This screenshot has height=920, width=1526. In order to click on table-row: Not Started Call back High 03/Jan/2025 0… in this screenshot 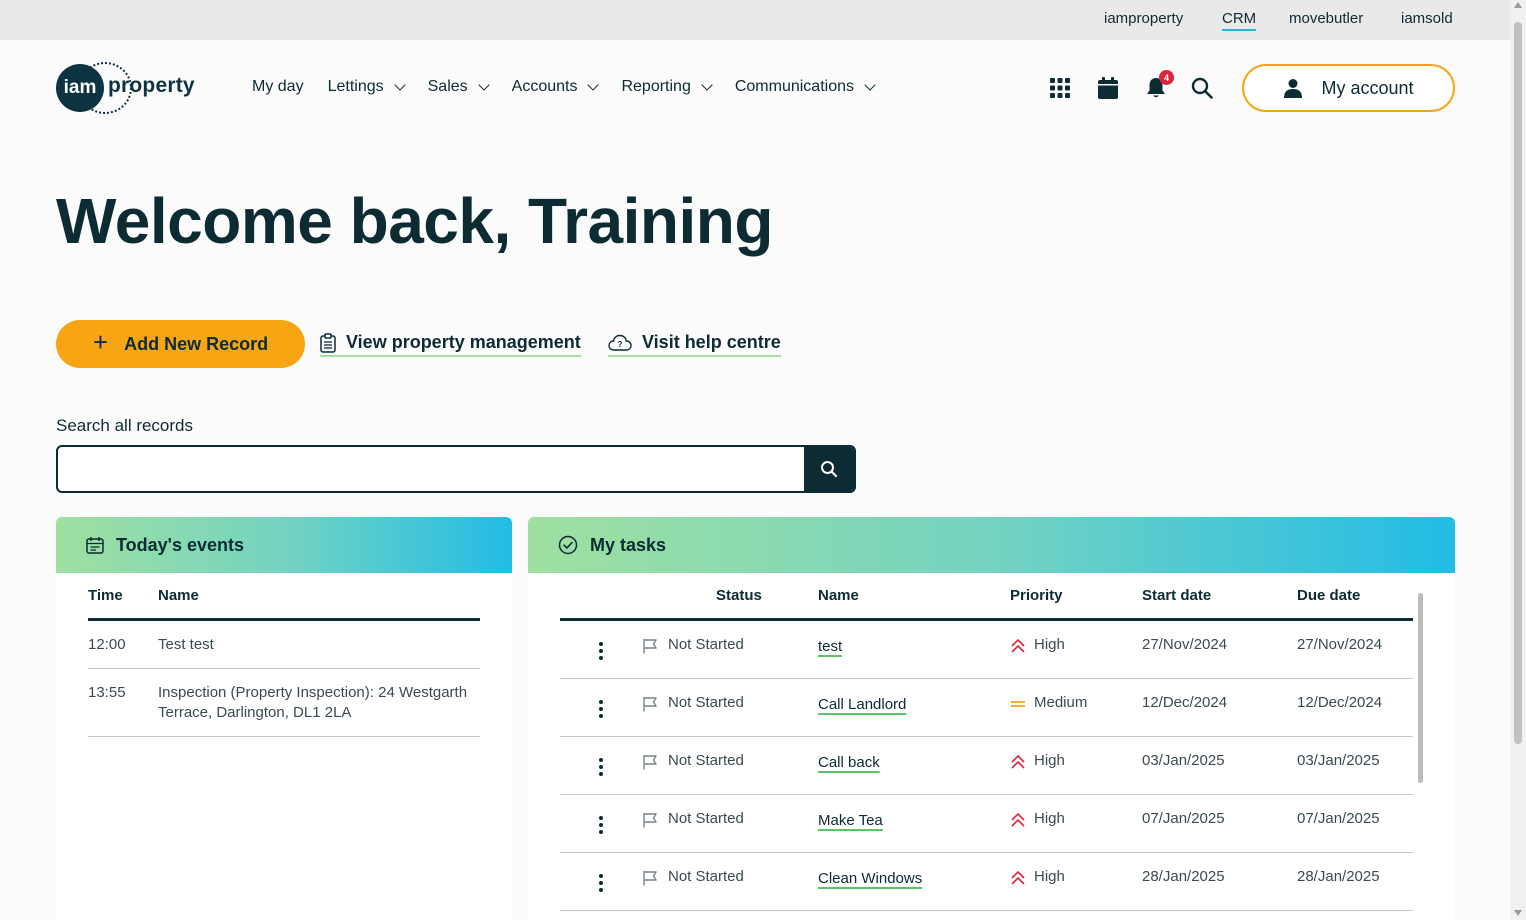, I will do `click(986, 766)`.